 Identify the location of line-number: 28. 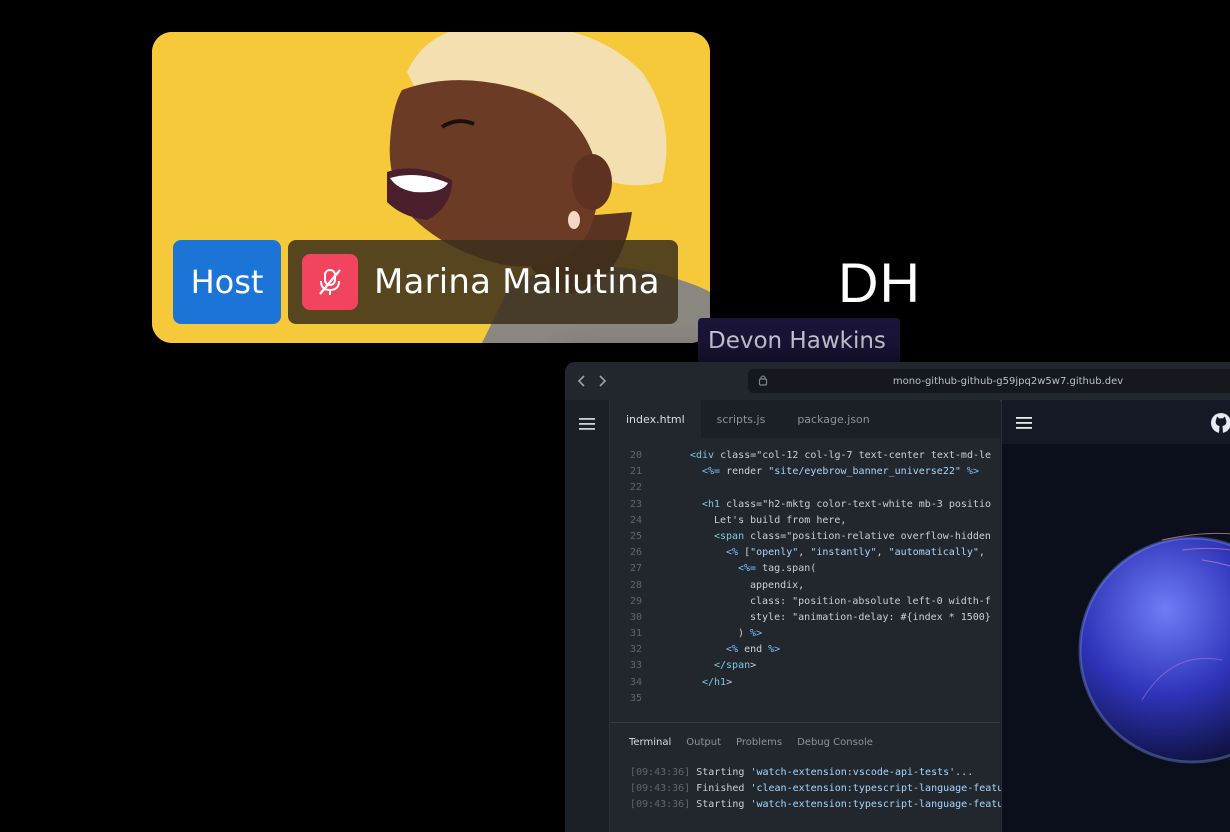
(635, 585).